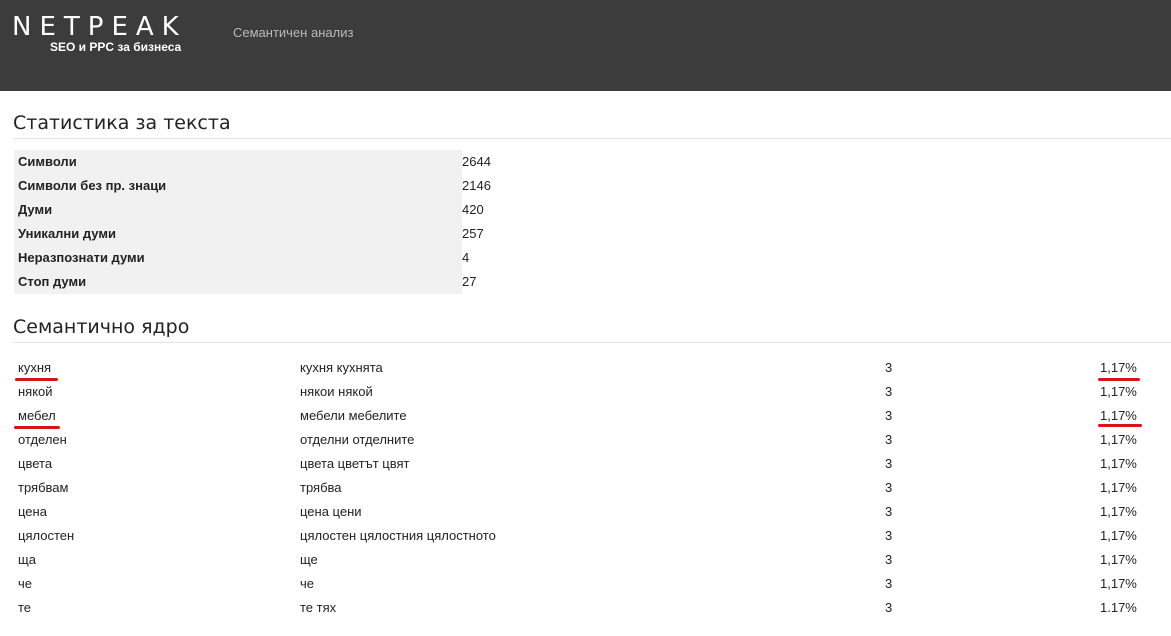 The image size is (1171, 636). I want to click on stats-label: Неразпознати думи, so click(238, 258).